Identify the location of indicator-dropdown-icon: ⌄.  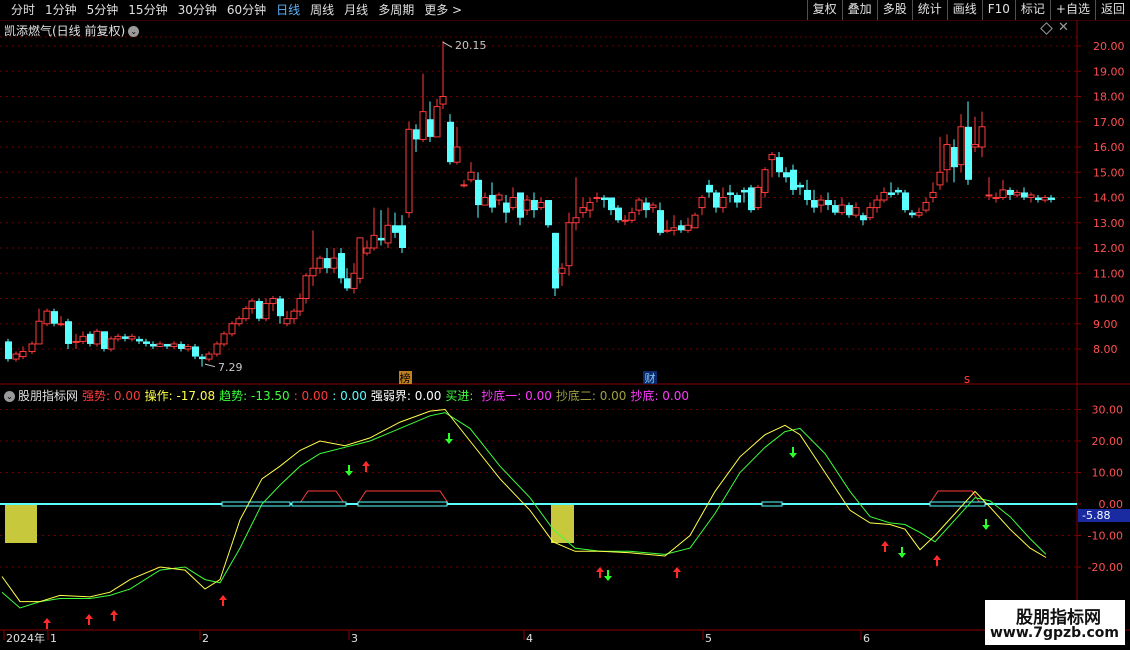
(9, 396).